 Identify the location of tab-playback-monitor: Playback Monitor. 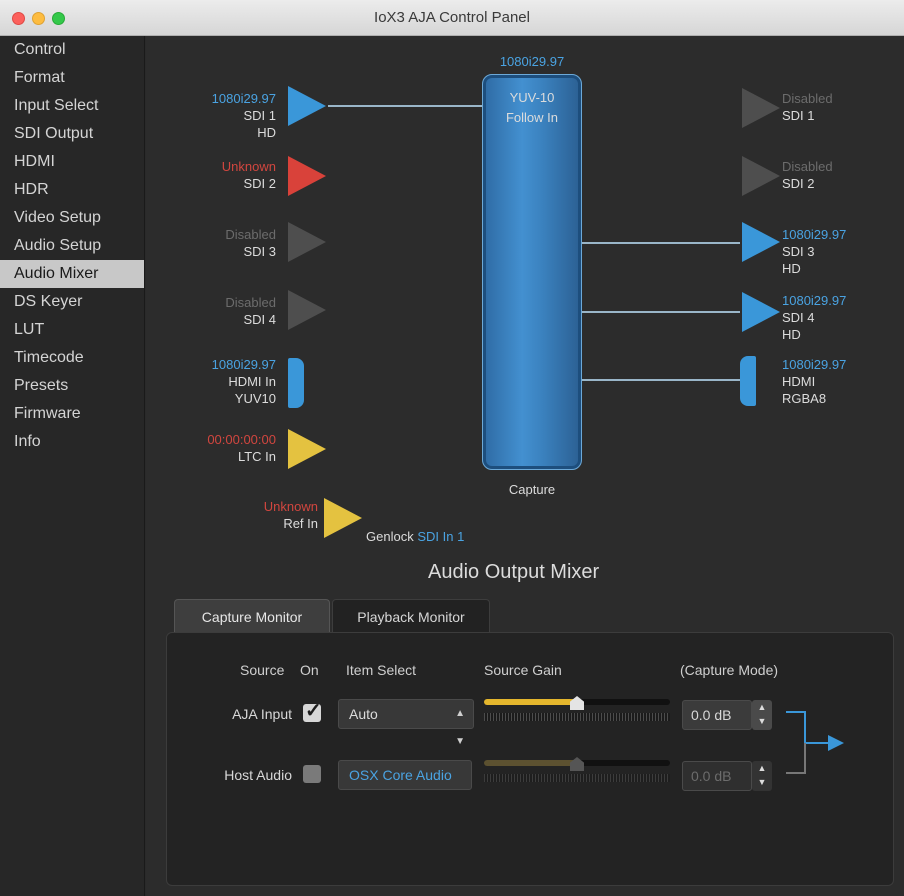
(411, 616).